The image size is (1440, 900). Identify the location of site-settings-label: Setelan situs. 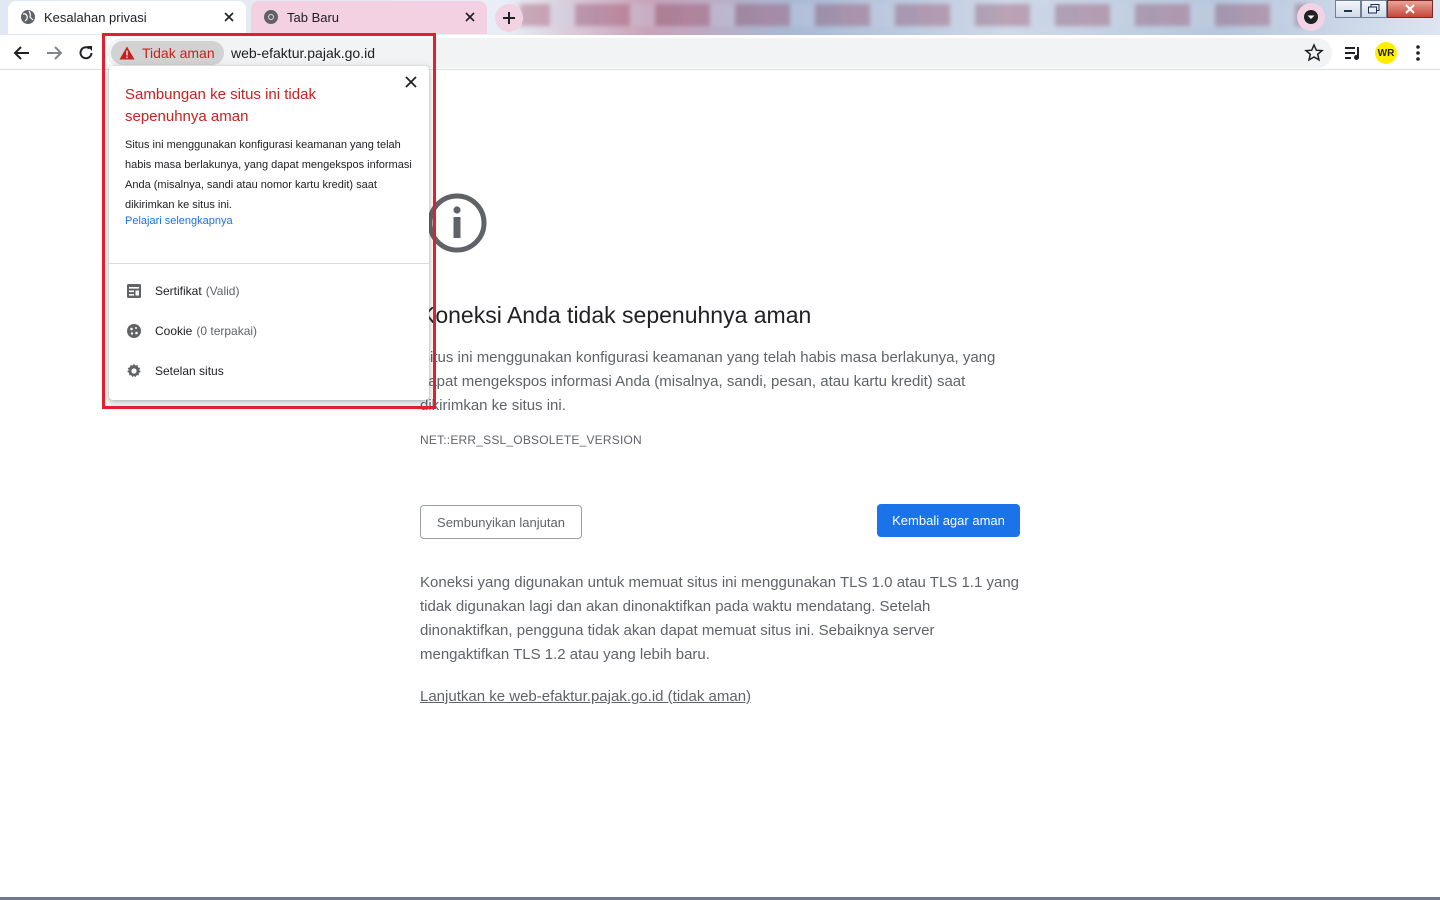
(189, 371).